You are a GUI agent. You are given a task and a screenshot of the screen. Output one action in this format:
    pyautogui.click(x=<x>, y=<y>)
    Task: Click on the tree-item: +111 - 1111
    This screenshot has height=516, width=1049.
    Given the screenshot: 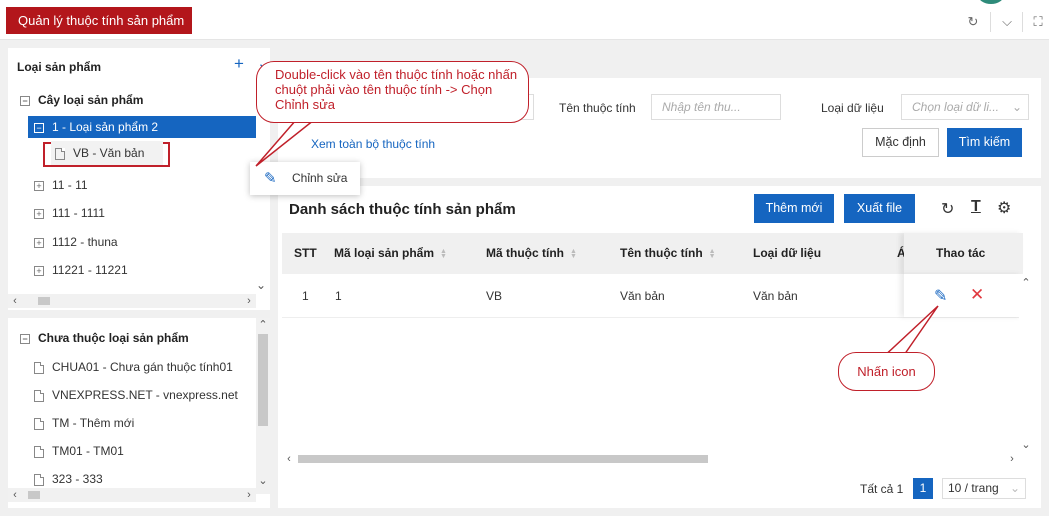 What is the action you would take?
    pyautogui.click(x=69, y=213)
    